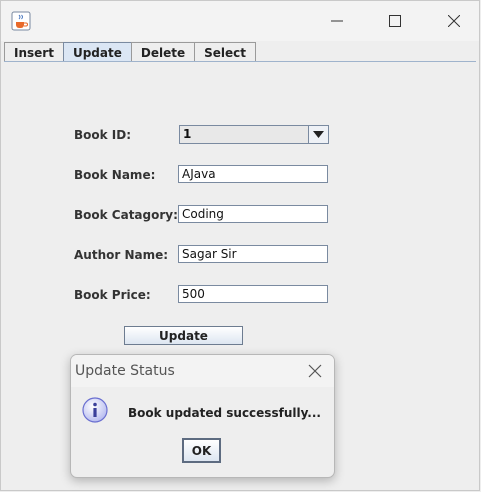 The image size is (481, 492). What do you see at coordinates (95, 412) in the screenshot?
I see `info-icon` at bounding box center [95, 412].